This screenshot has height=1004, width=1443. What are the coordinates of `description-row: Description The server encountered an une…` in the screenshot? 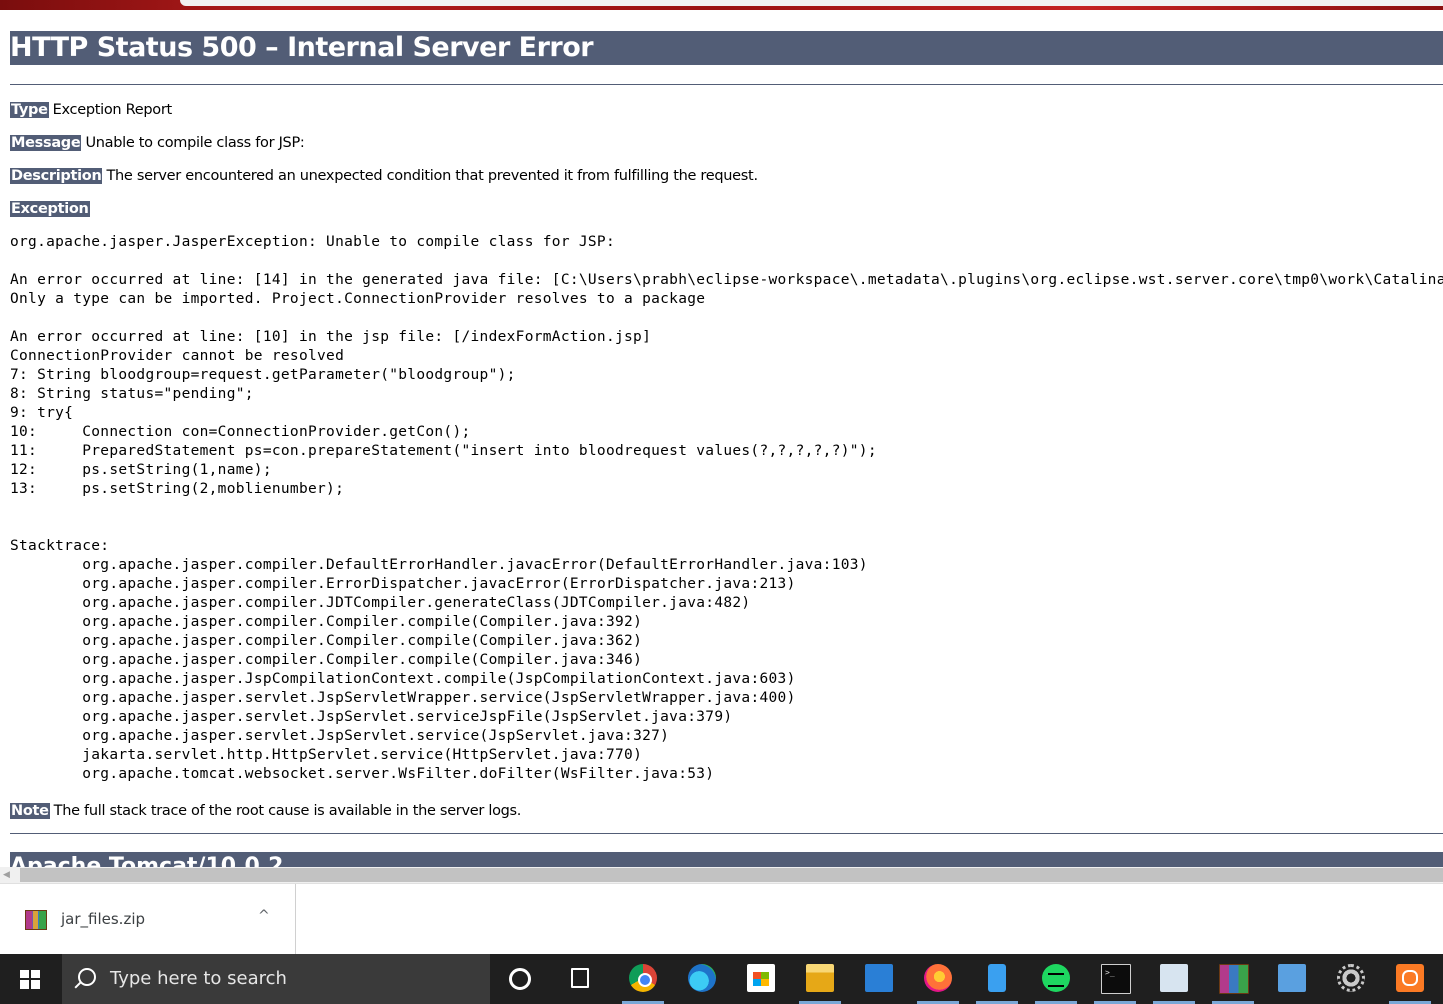 It's located at (384, 176).